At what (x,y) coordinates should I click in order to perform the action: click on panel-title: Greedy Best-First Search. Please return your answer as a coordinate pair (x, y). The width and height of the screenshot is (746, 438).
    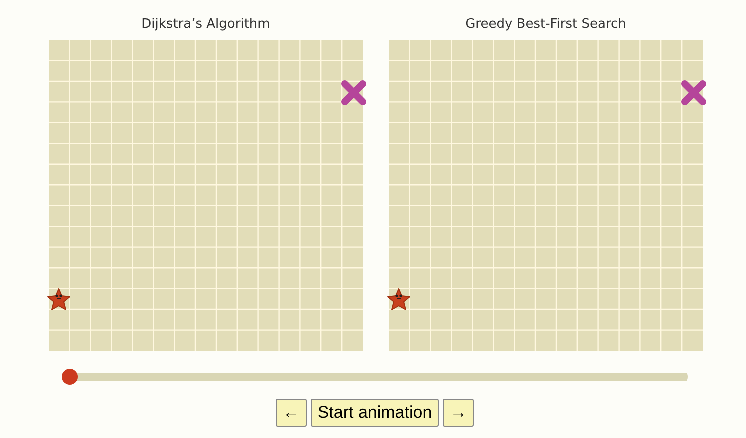
    Looking at the image, I should click on (546, 24).